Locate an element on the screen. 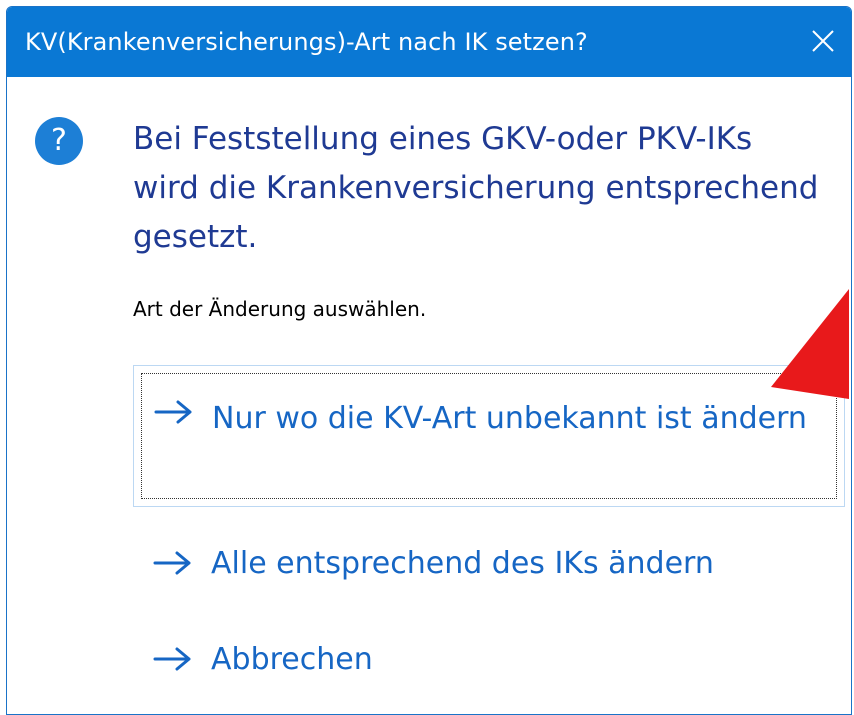  annotation-arrow is located at coordinates (810, 344).